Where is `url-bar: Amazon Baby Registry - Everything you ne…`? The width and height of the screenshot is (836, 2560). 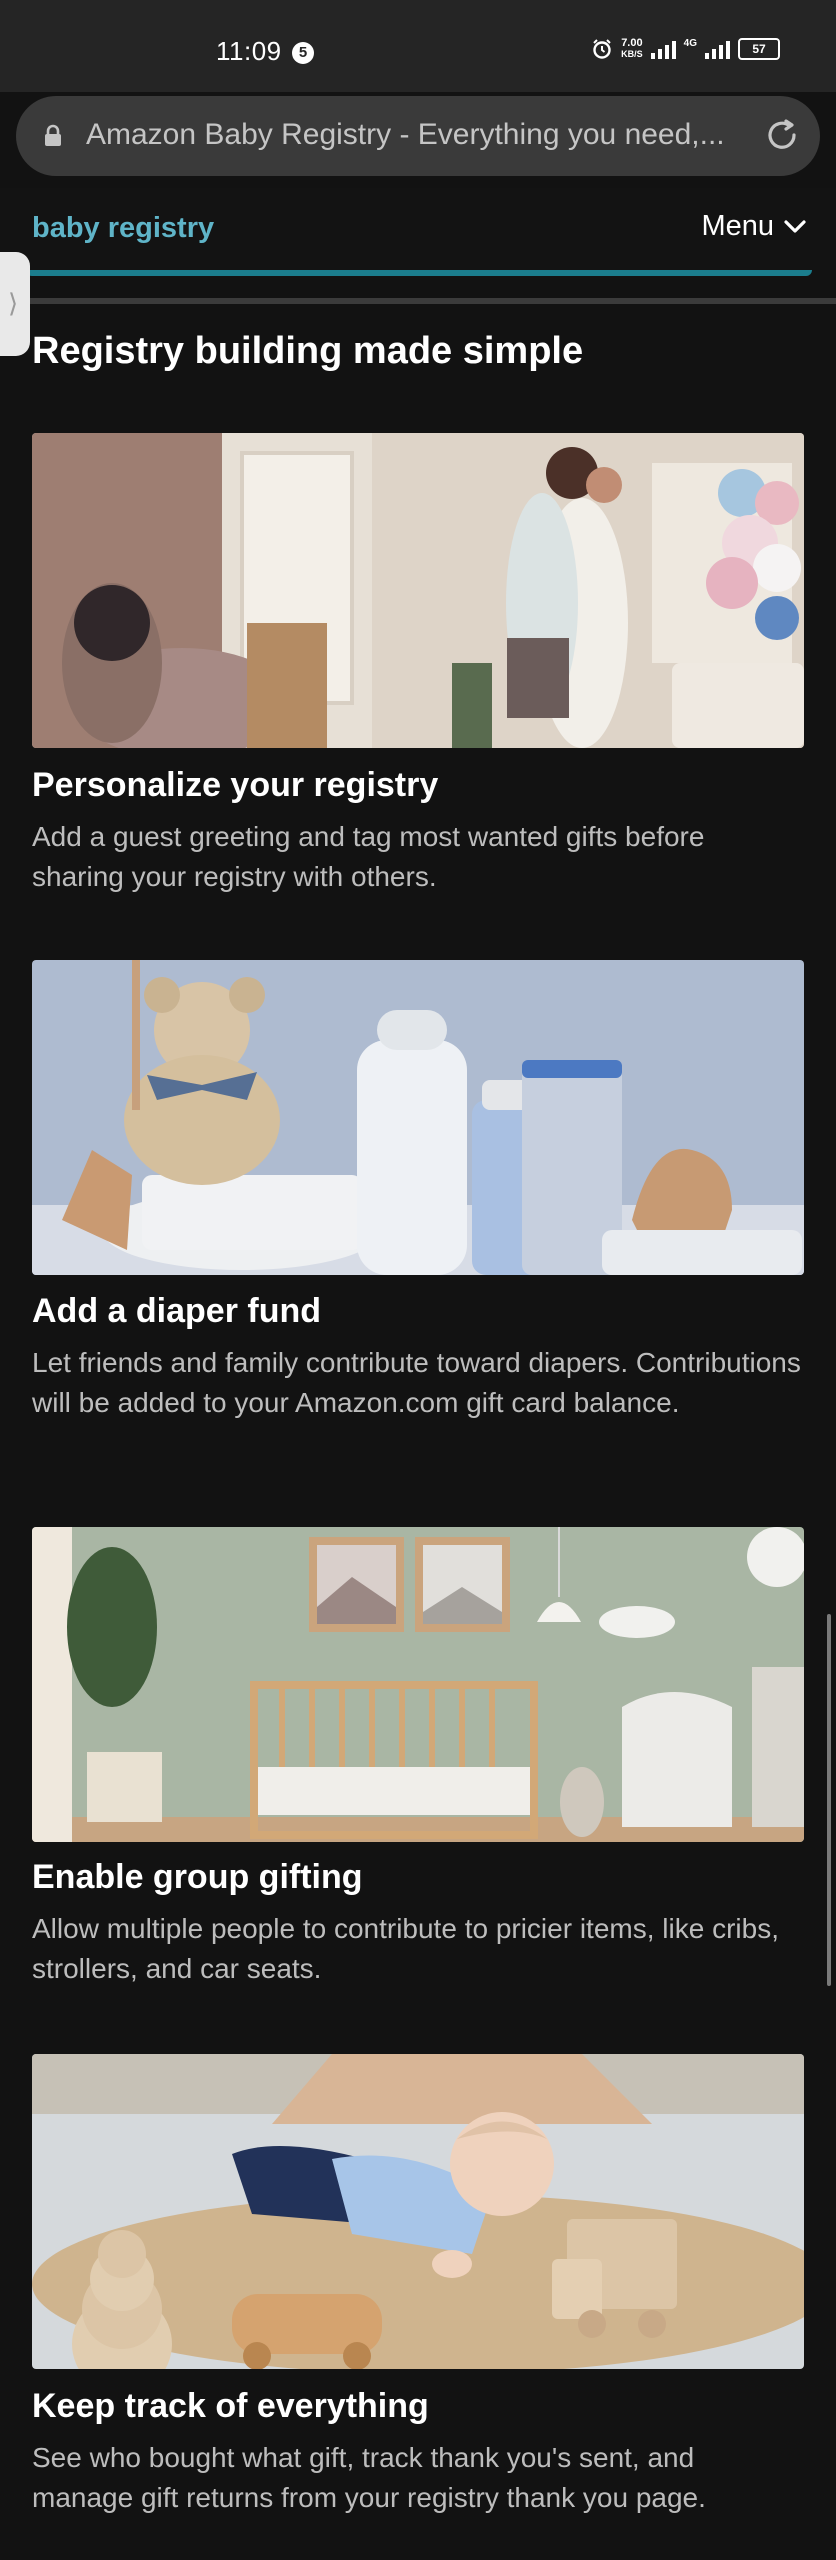
url-bar: Amazon Baby Registry - Everything you ne… is located at coordinates (418, 136).